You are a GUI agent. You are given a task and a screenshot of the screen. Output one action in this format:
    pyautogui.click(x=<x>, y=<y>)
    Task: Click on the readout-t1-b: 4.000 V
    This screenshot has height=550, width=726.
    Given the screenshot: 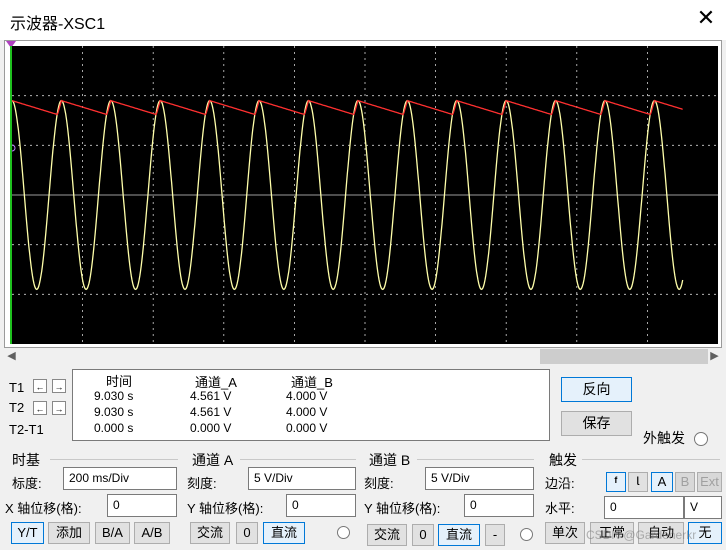 What is the action you would take?
    pyautogui.click(x=307, y=396)
    